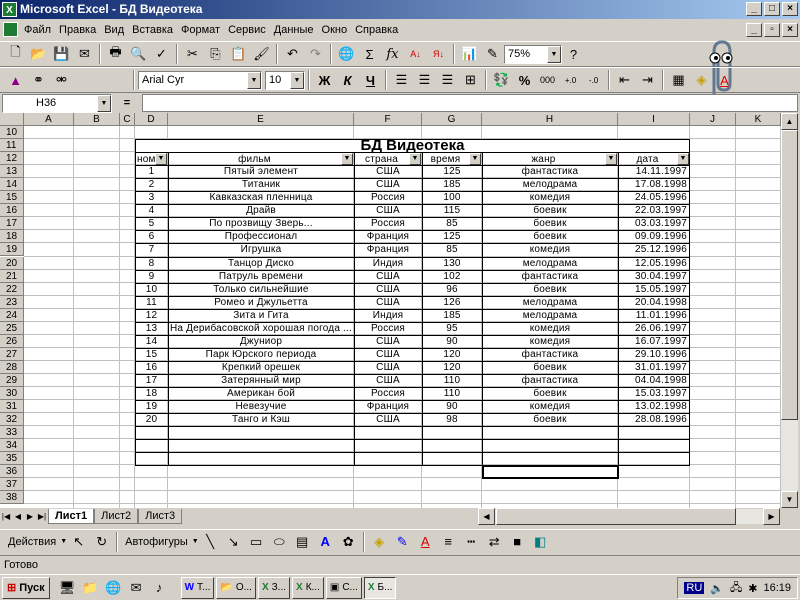 The width and height of the screenshot is (800, 600). What do you see at coordinates (67, 588) in the screenshot?
I see `show-desktop-icon: 🖥` at bounding box center [67, 588].